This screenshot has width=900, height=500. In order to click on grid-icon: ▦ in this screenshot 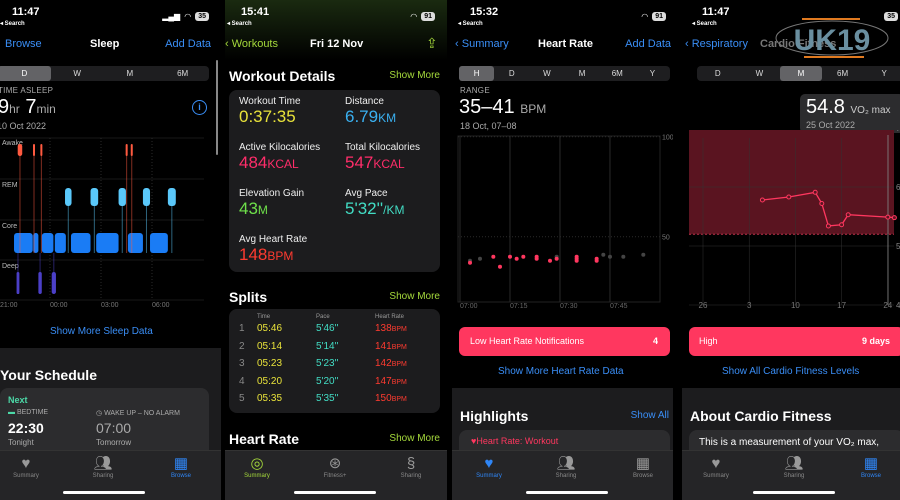, I will do `click(643, 463)`.